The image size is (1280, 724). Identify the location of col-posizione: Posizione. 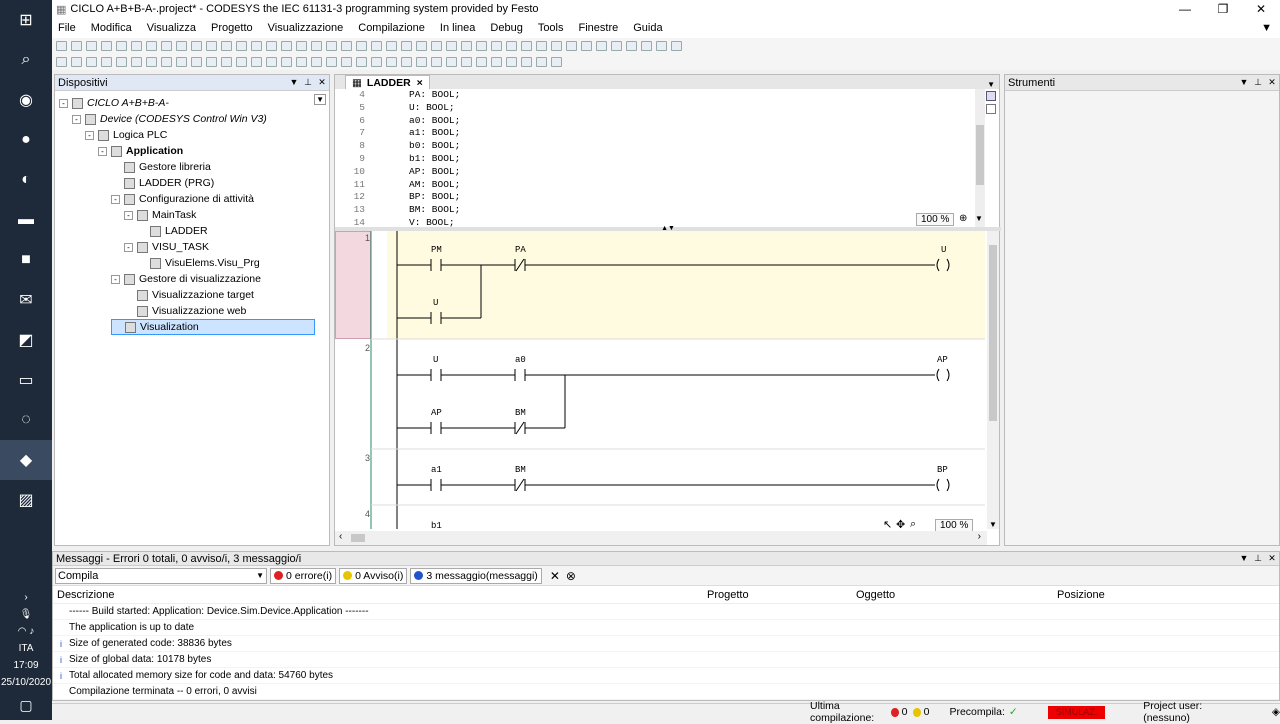
(1081, 595).